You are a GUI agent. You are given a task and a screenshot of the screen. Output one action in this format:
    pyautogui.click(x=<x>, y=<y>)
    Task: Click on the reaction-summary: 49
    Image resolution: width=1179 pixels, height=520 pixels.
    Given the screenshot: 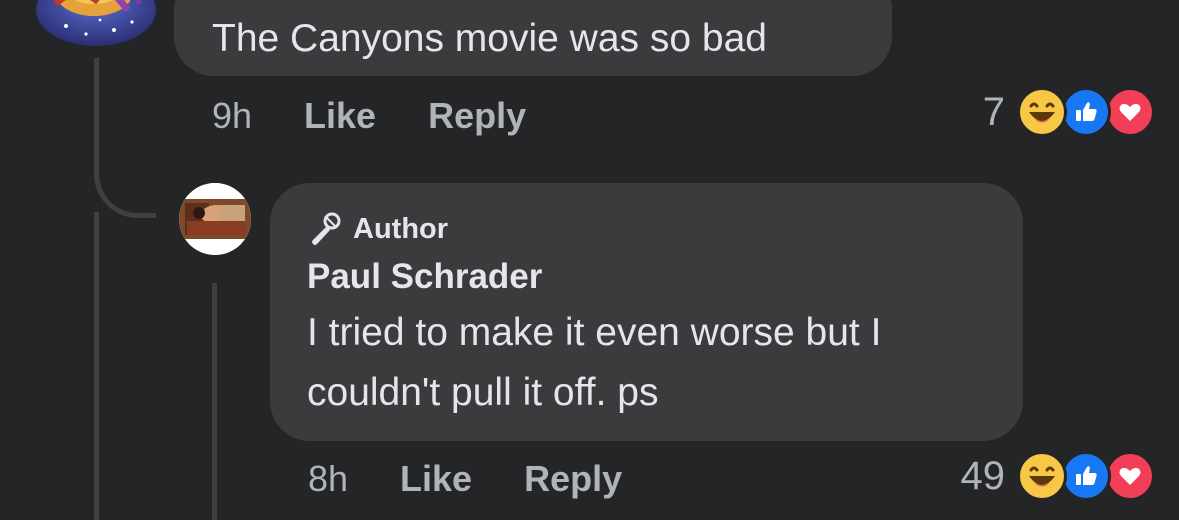 What is the action you would take?
    pyautogui.click(x=1057, y=476)
    